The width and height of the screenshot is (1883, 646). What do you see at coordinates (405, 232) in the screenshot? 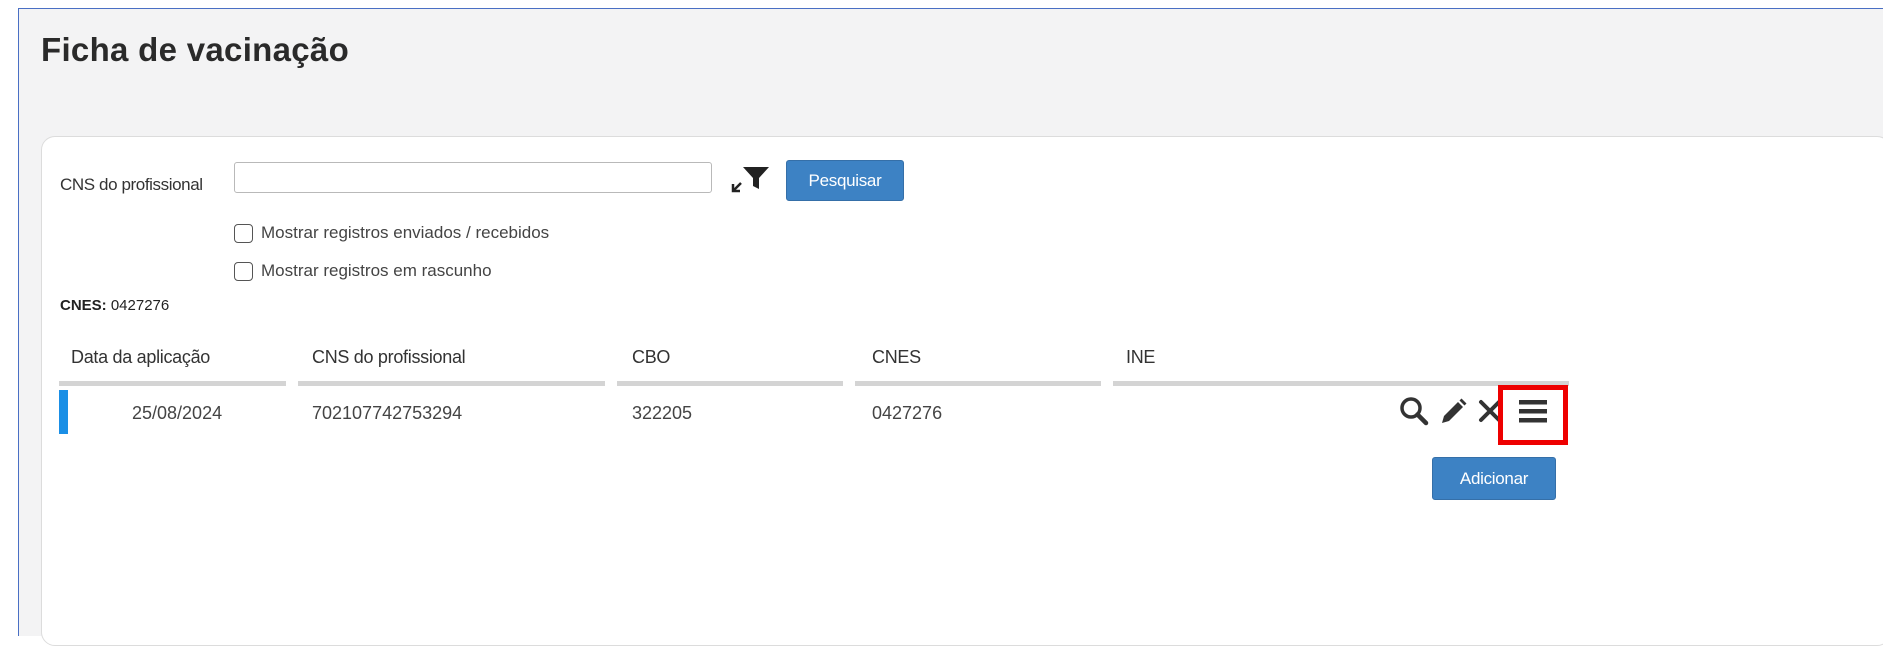
I see `checkbox-sent-received-label: Mostrar registros enviados / recebidos` at bounding box center [405, 232].